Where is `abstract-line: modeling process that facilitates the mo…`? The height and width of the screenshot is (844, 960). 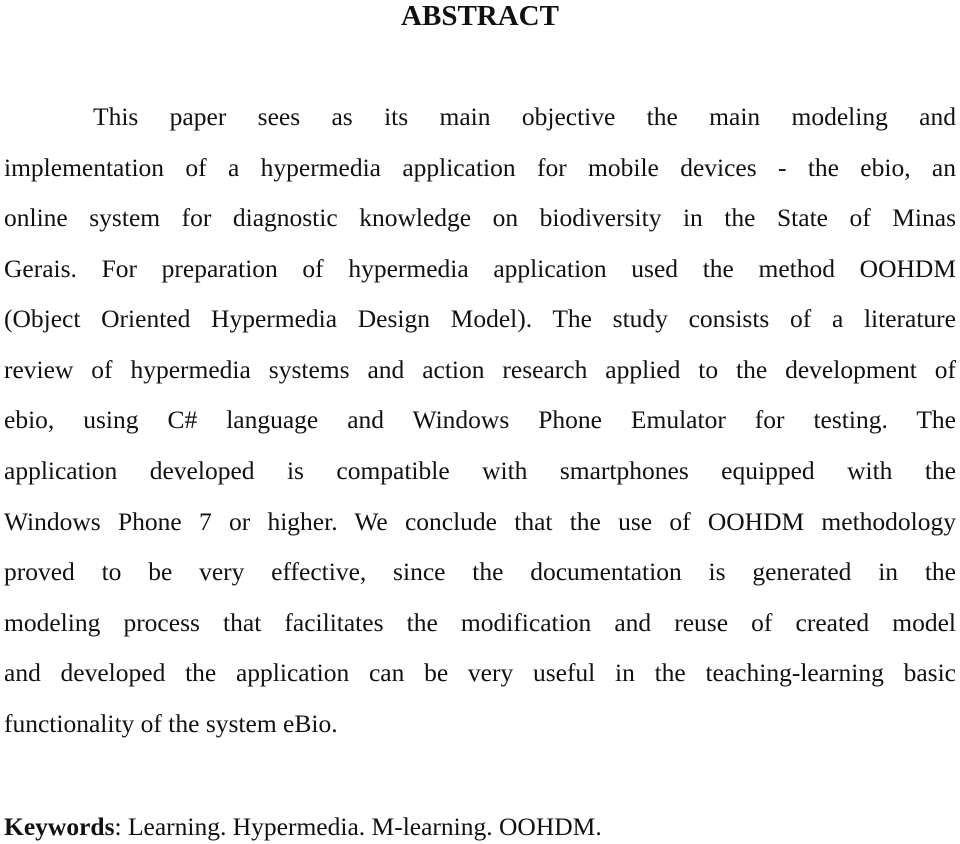 abstract-line: modeling process that facilitates the mo… is located at coordinates (480, 622).